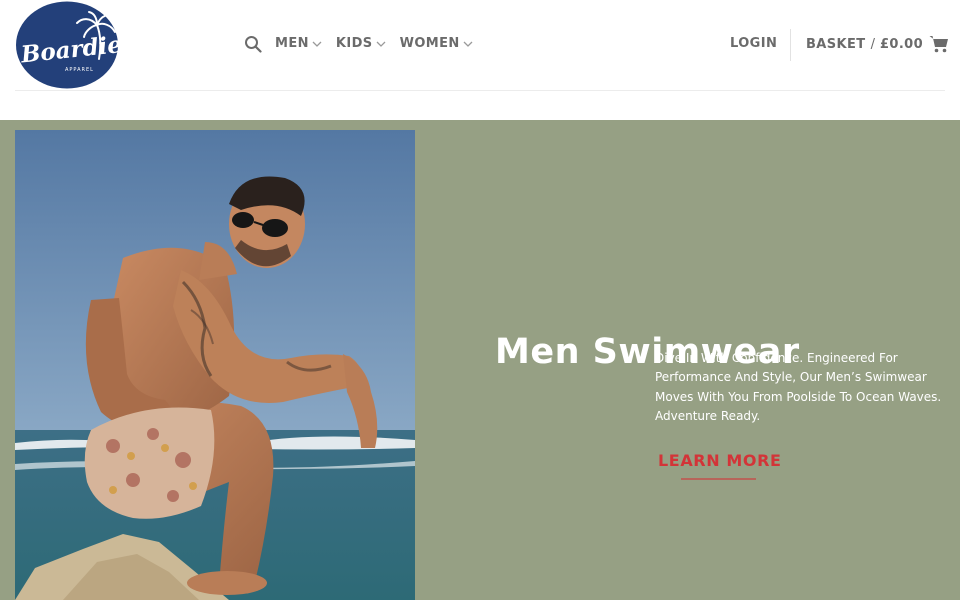  I want to click on login-link: LOGIN, so click(753, 43).